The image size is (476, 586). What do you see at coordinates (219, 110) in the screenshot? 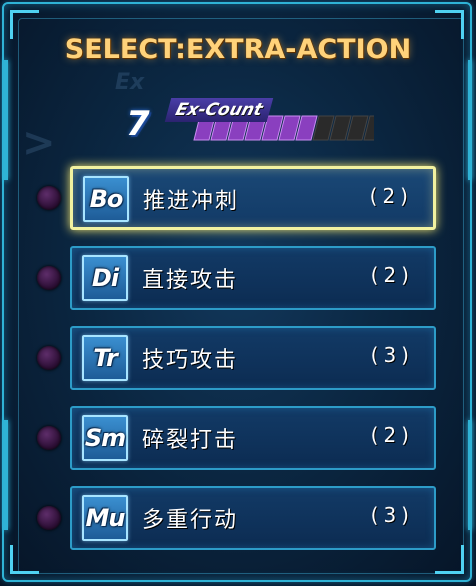
I see `ex-count-label: Ex-Count` at bounding box center [219, 110].